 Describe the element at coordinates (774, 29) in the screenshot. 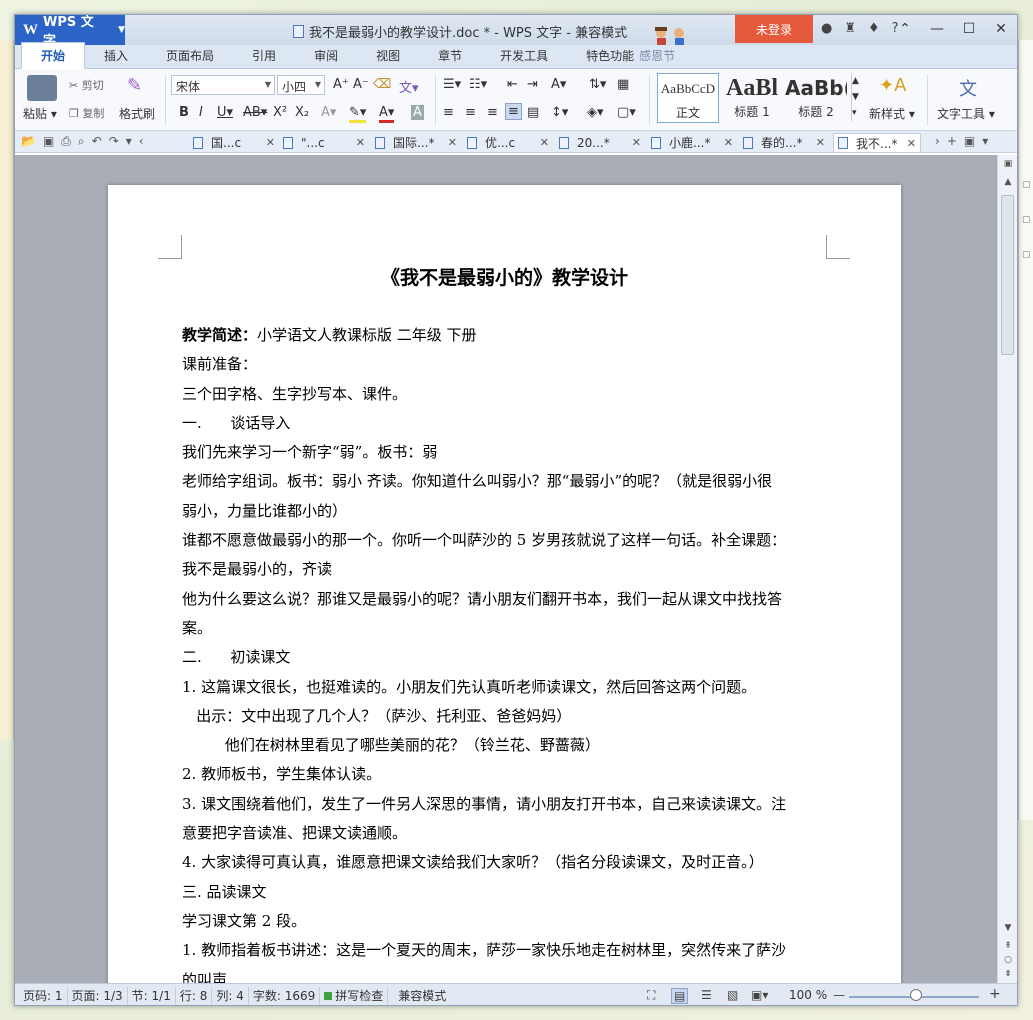

I see `login-button: 未登录` at that location.